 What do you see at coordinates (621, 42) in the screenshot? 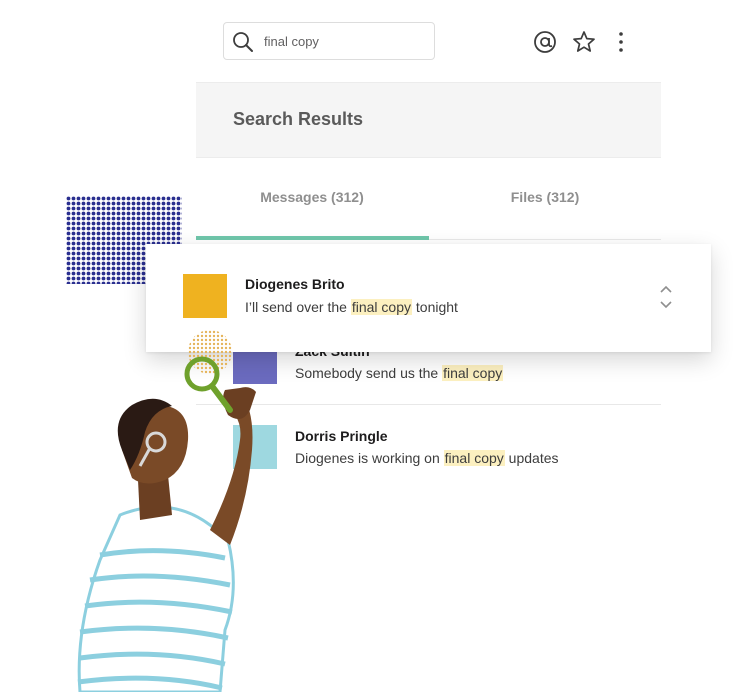
I see `more-vertical-icon` at bounding box center [621, 42].